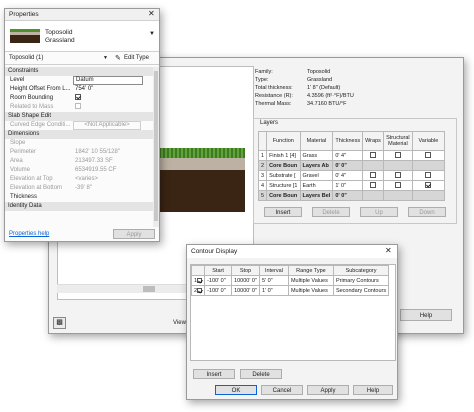 Image resolution: width=474 pixels, height=412 pixels. I want to click on elevation-top-value: <varies>, so click(87, 179).